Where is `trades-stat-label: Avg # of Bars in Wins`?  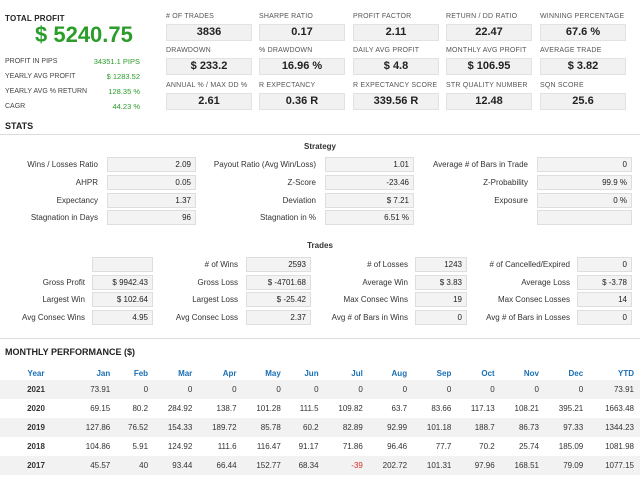
trades-stat-label: Avg # of Bars in Wins is located at coordinates (369, 317).